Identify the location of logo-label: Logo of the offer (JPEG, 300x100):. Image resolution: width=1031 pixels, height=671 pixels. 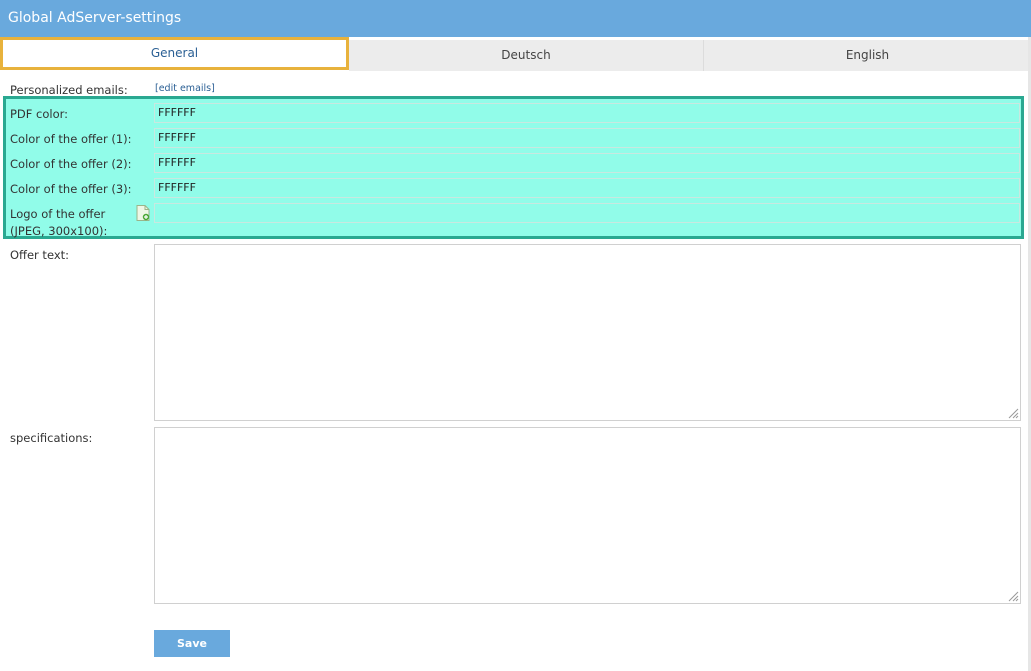
(58, 222).